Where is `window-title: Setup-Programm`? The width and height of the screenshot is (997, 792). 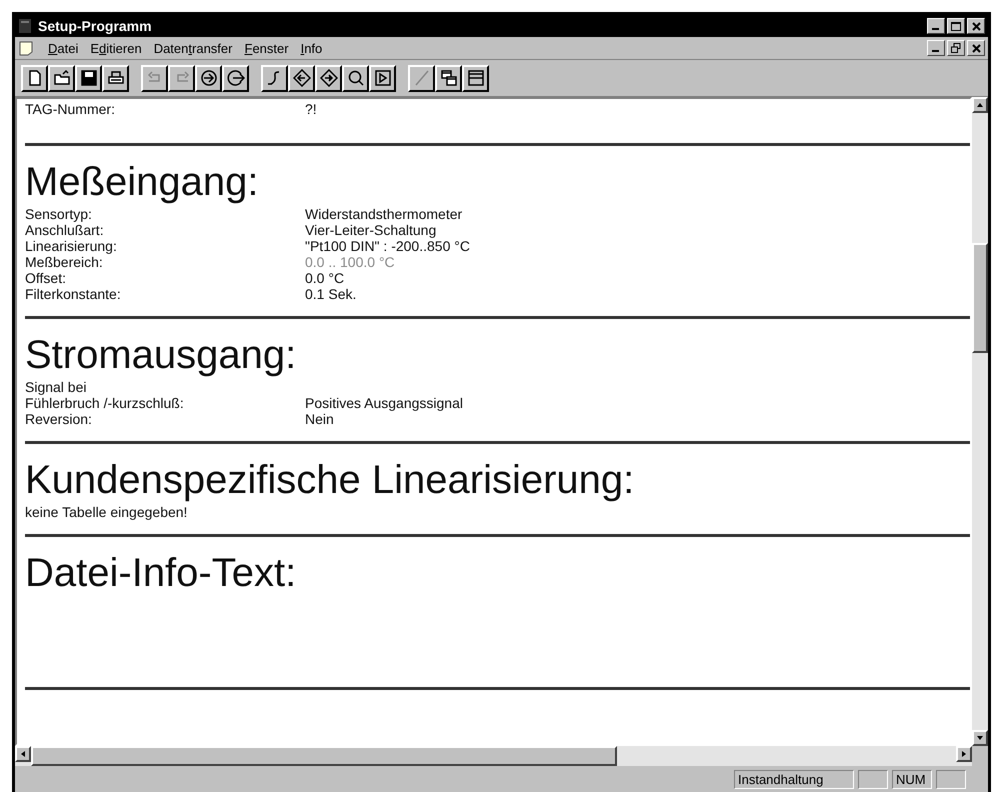 window-title: Setup-Programm is located at coordinates (95, 26).